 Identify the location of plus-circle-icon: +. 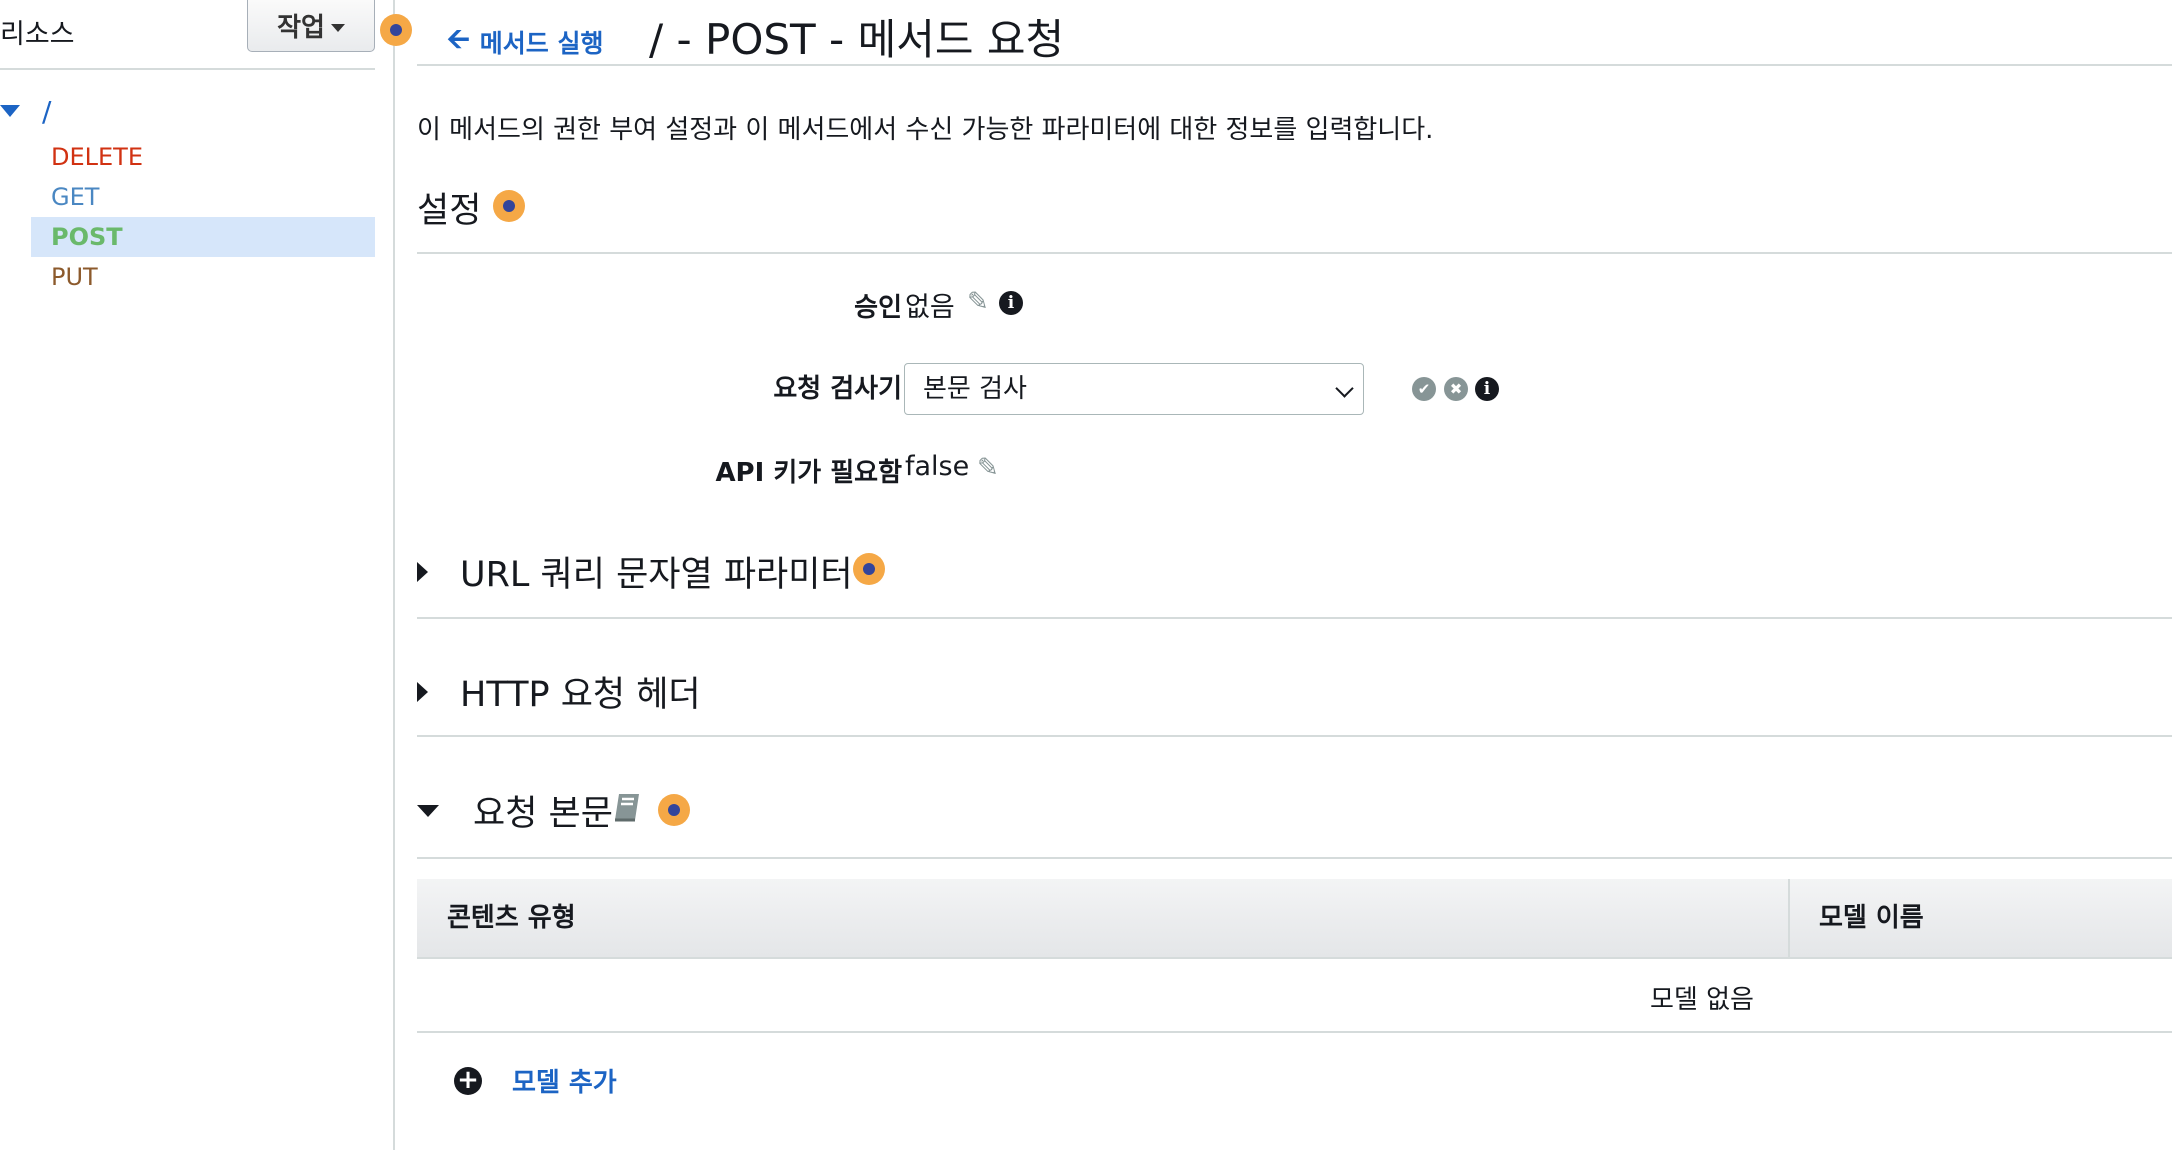
(468, 1080).